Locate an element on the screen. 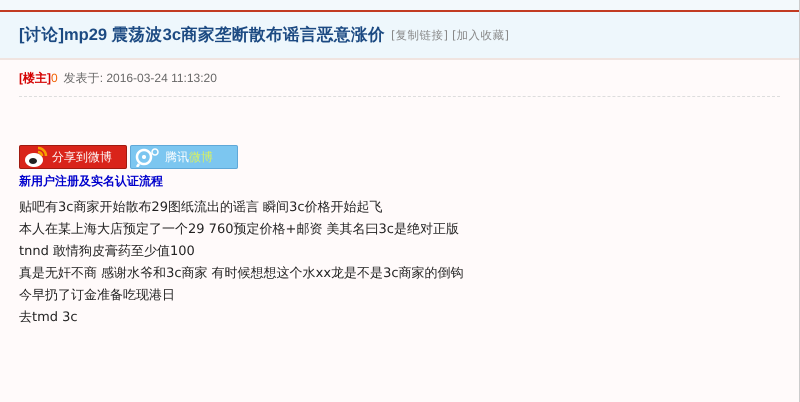 The image size is (800, 402). author-link: 0 is located at coordinates (54, 78).